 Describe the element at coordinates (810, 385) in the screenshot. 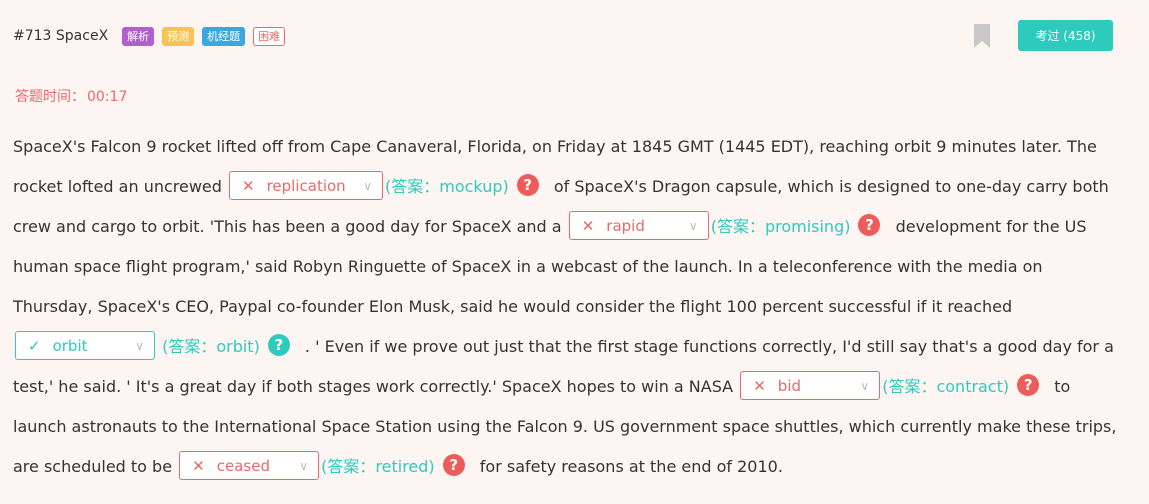

I see `blank-4-dropdown: ✕ bid ∨` at that location.